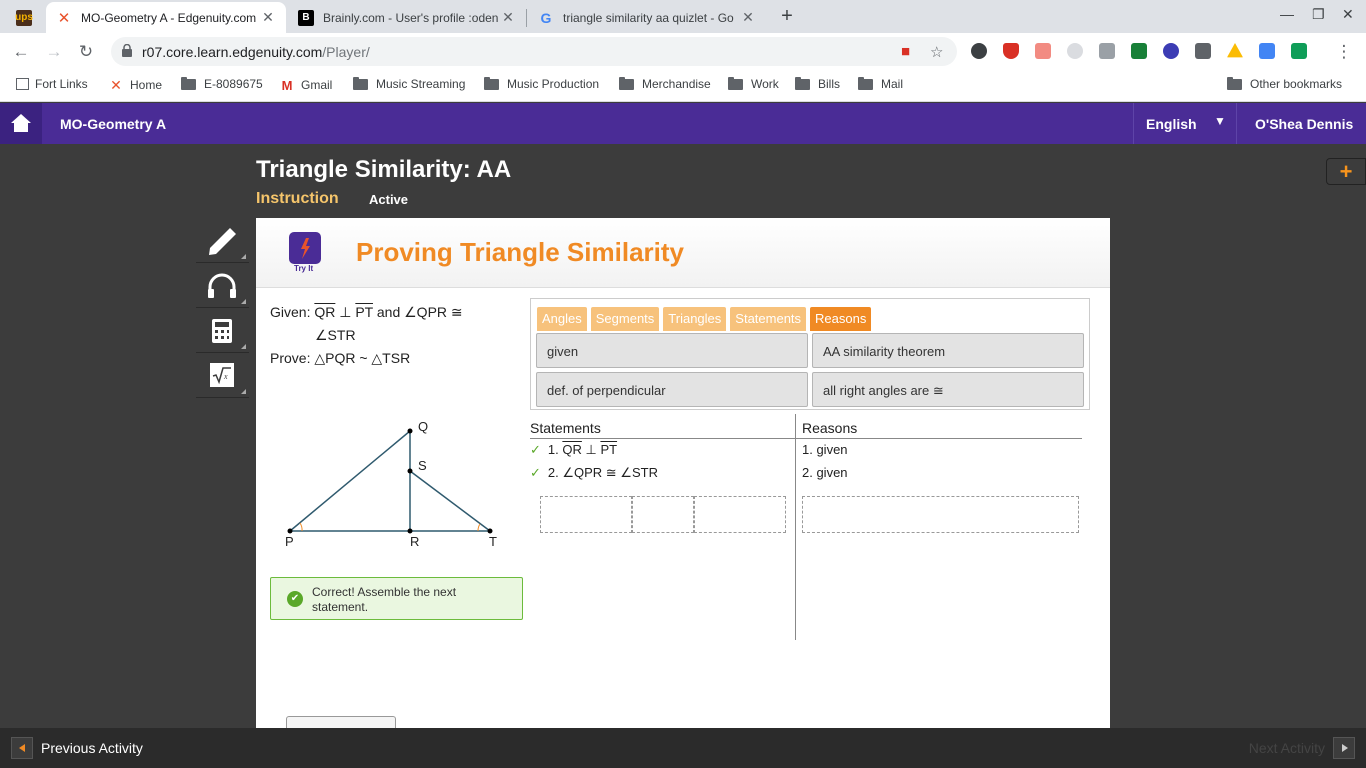 The image size is (1366, 768). What do you see at coordinates (1302, 748) in the screenshot?
I see `next-activity-button: Next Activity` at bounding box center [1302, 748].